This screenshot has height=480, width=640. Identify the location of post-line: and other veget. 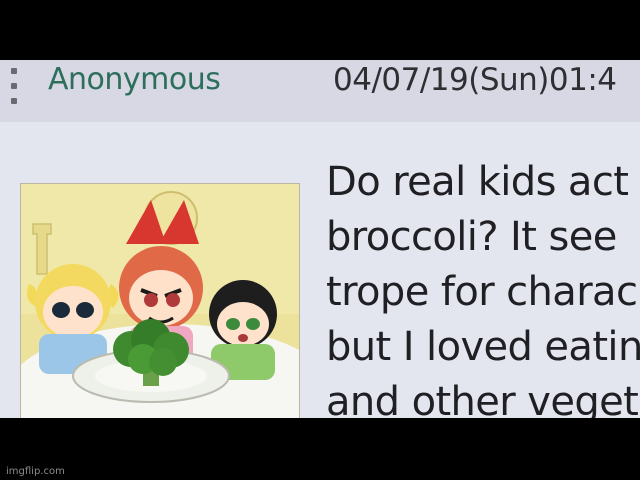
(482, 398).